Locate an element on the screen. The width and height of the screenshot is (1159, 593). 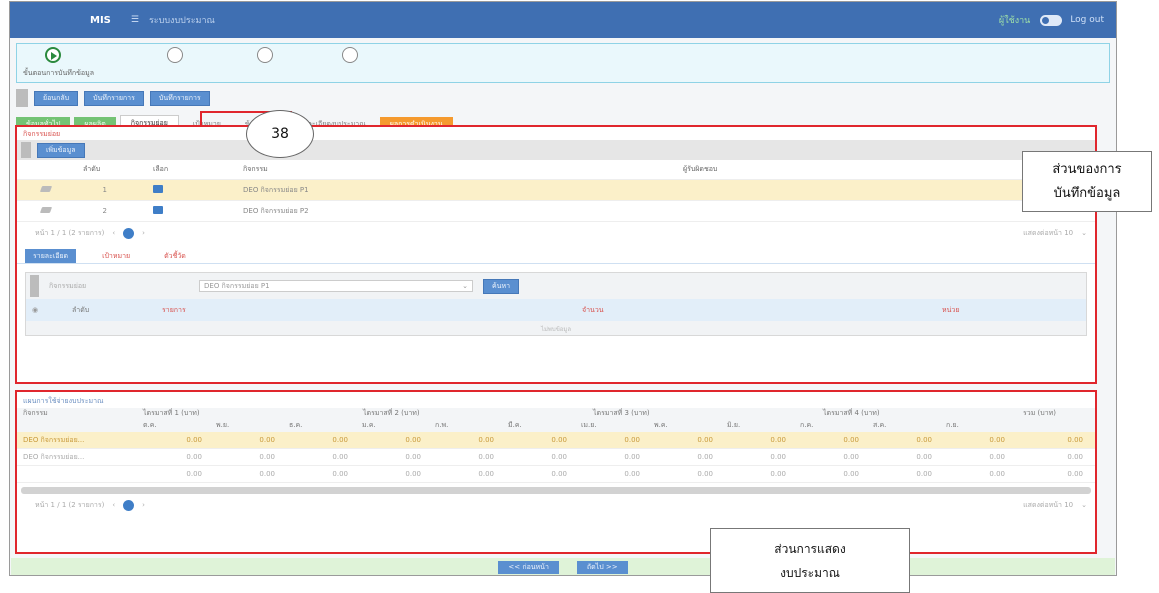
quarter-3: ไตรมาสที่ 3 (บาท) is located at coordinates (621, 413).